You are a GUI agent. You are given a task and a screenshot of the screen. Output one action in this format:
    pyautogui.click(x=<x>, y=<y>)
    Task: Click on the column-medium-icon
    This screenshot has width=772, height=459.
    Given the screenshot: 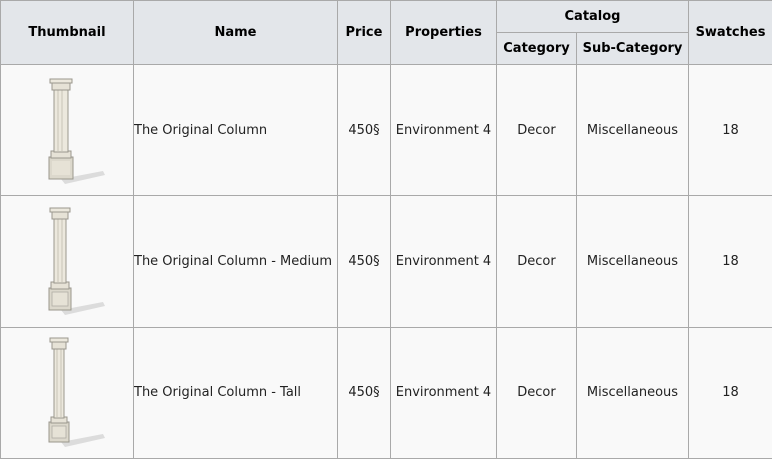 What is the action you would take?
    pyautogui.click(x=76, y=261)
    